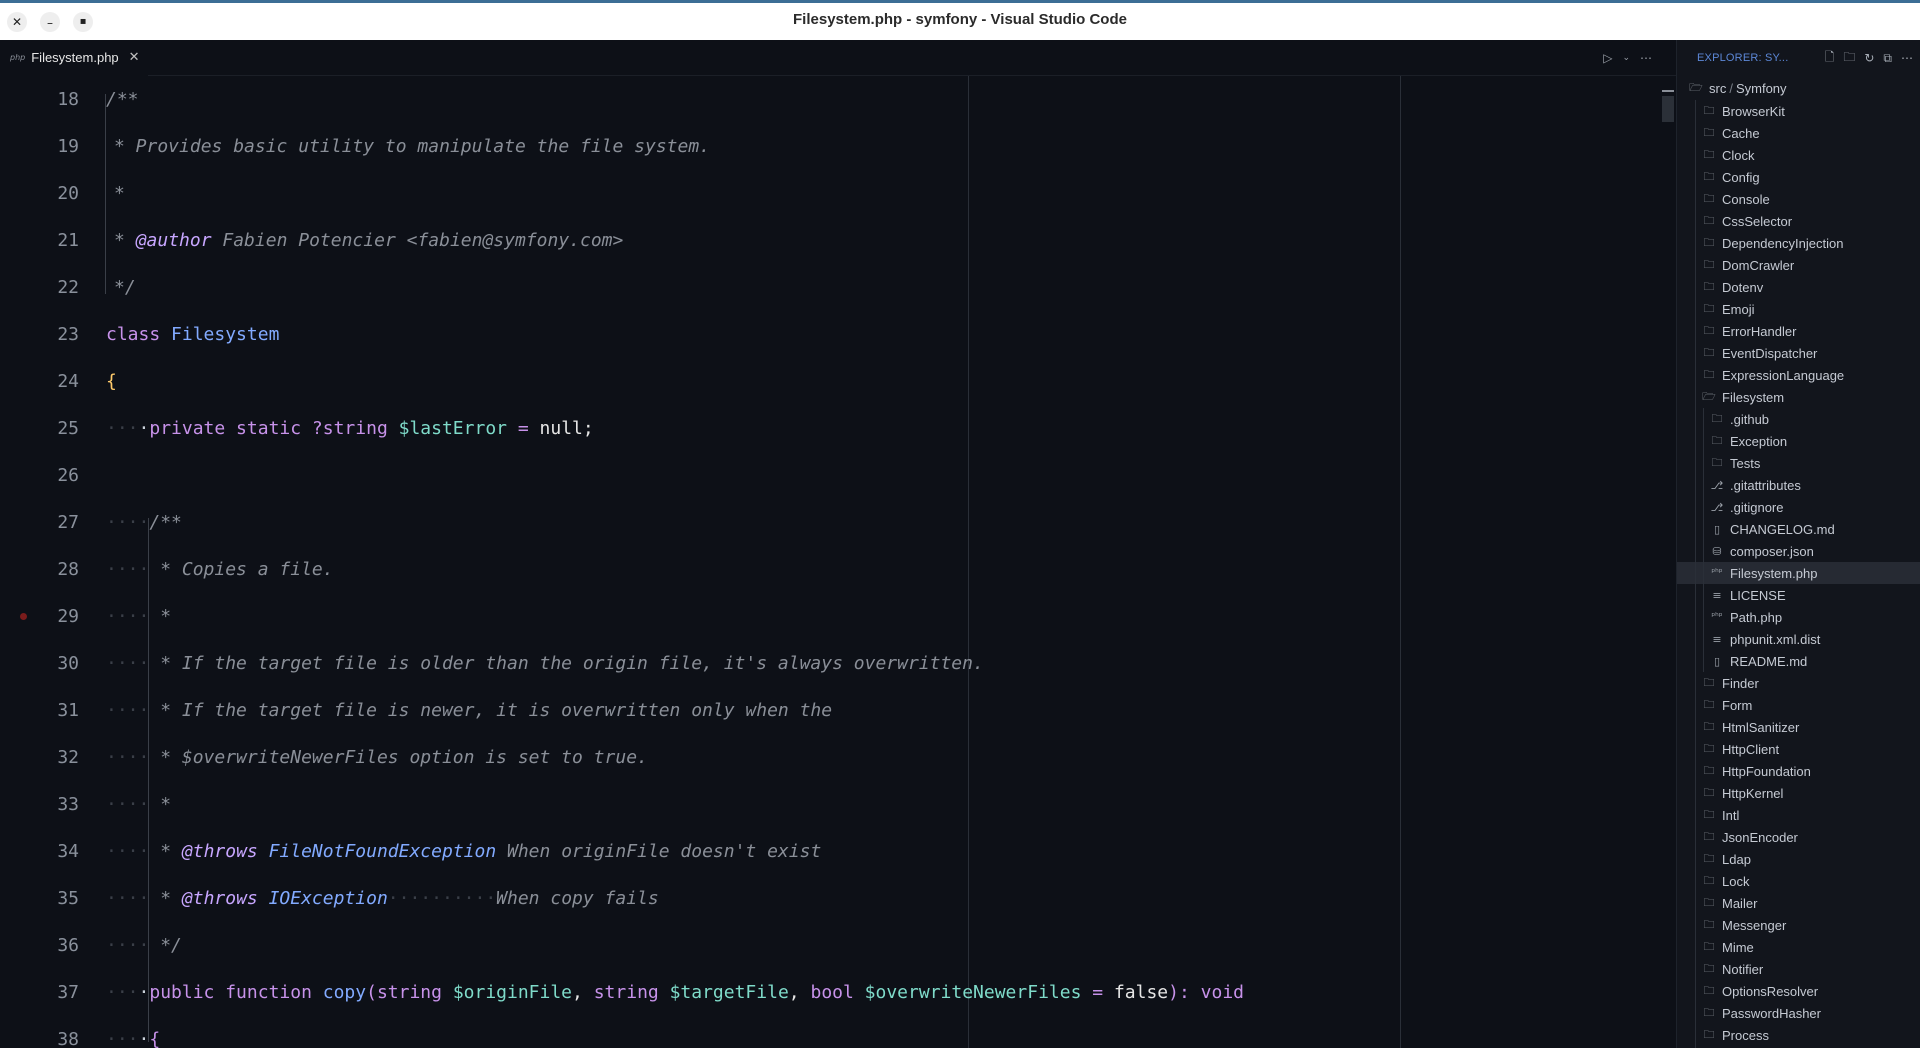 This screenshot has width=1920, height=1048. What do you see at coordinates (1798, 683) in the screenshot?
I see `tree-folder-item: 🗀 Finder` at bounding box center [1798, 683].